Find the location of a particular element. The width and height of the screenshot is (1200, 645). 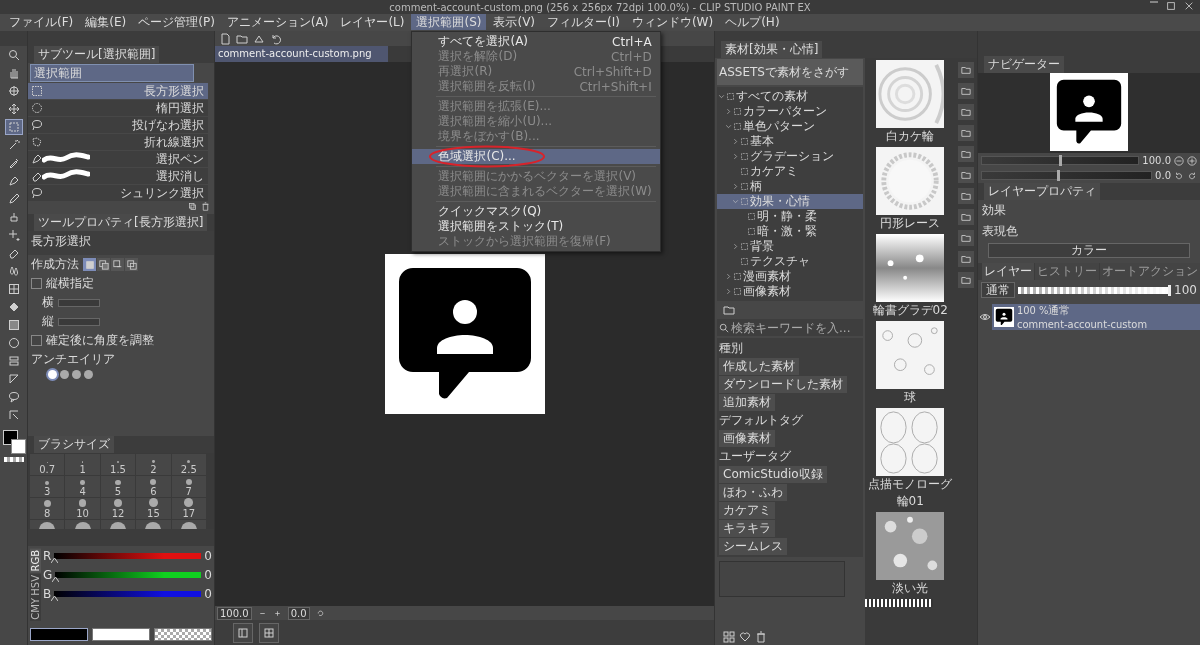

main-color-swatch is located at coordinates (59, 634).